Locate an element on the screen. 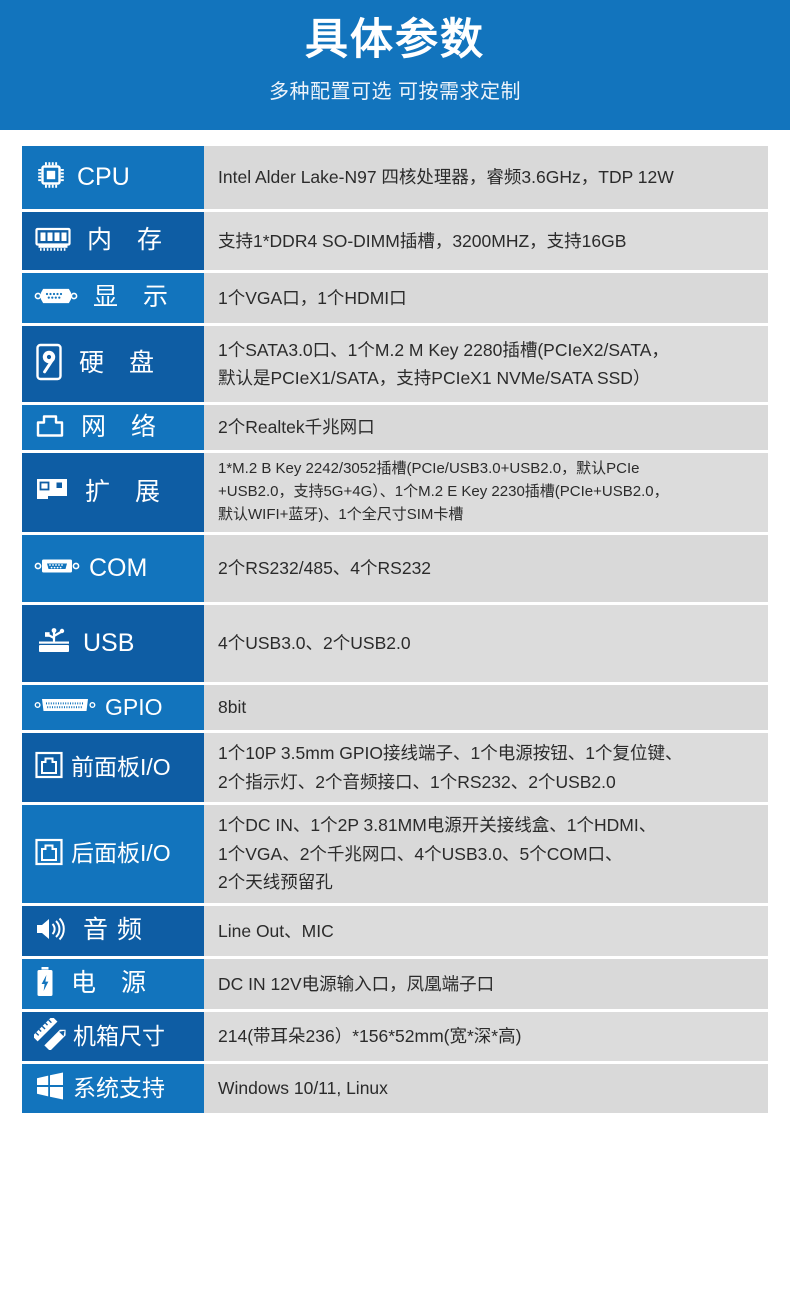 This screenshot has height=1296, width=790. memory-module-icon is located at coordinates (53, 241).